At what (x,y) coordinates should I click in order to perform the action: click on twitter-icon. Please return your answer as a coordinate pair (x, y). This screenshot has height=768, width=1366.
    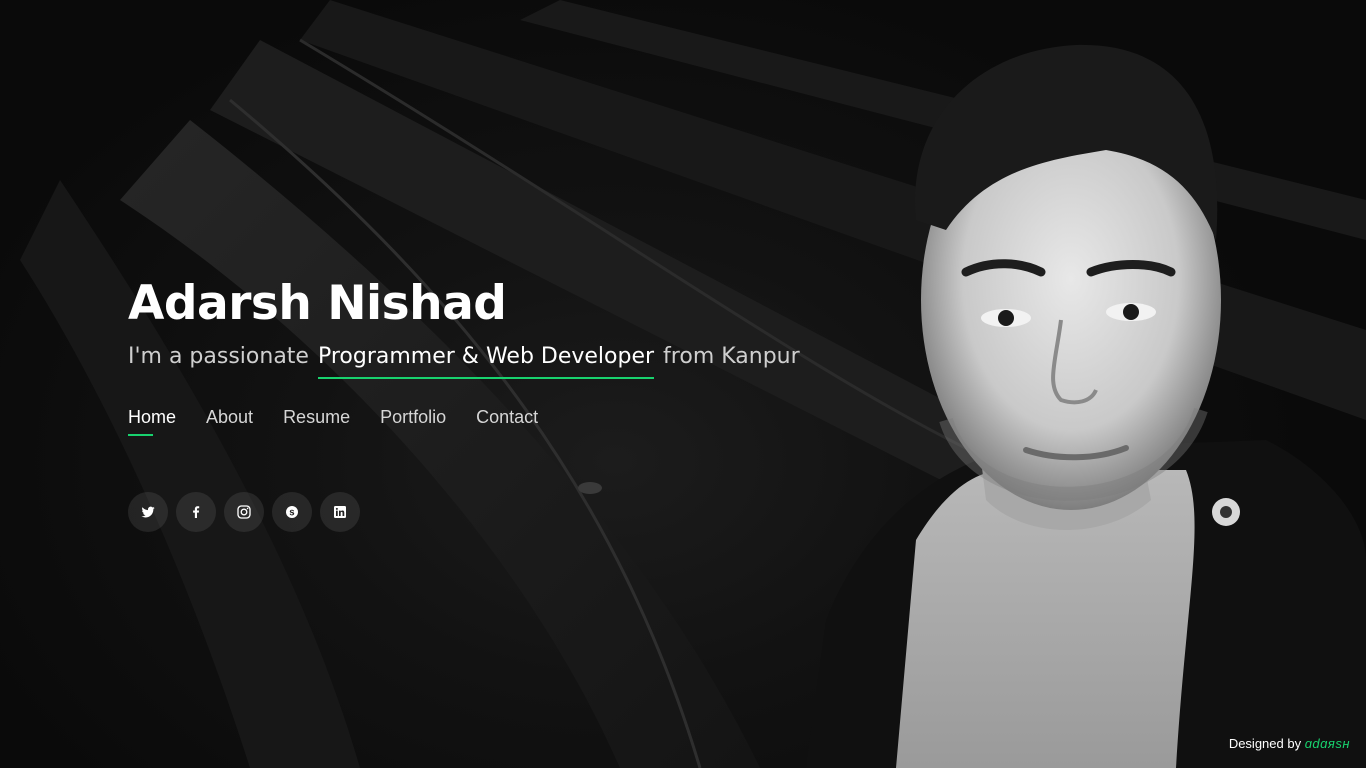
    Looking at the image, I should click on (148, 512).